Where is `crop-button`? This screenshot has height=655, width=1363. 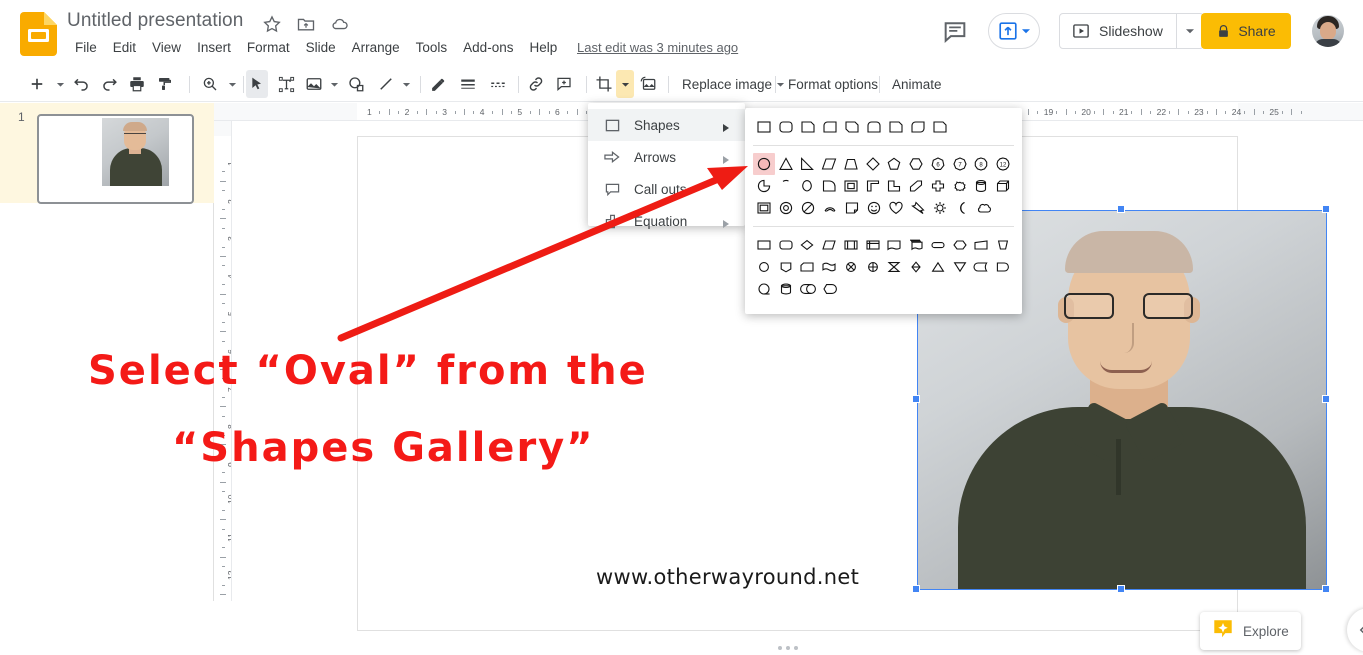 crop-button is located at coordinates (604, 84).